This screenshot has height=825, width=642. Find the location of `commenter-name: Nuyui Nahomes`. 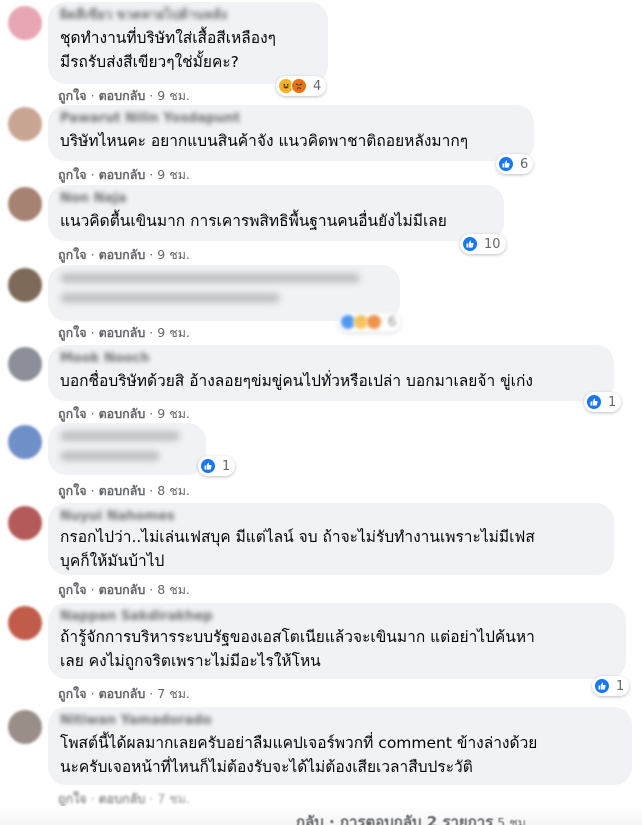

commenter-name: Nuyui Nahomes is located at coordinates (331, 517).